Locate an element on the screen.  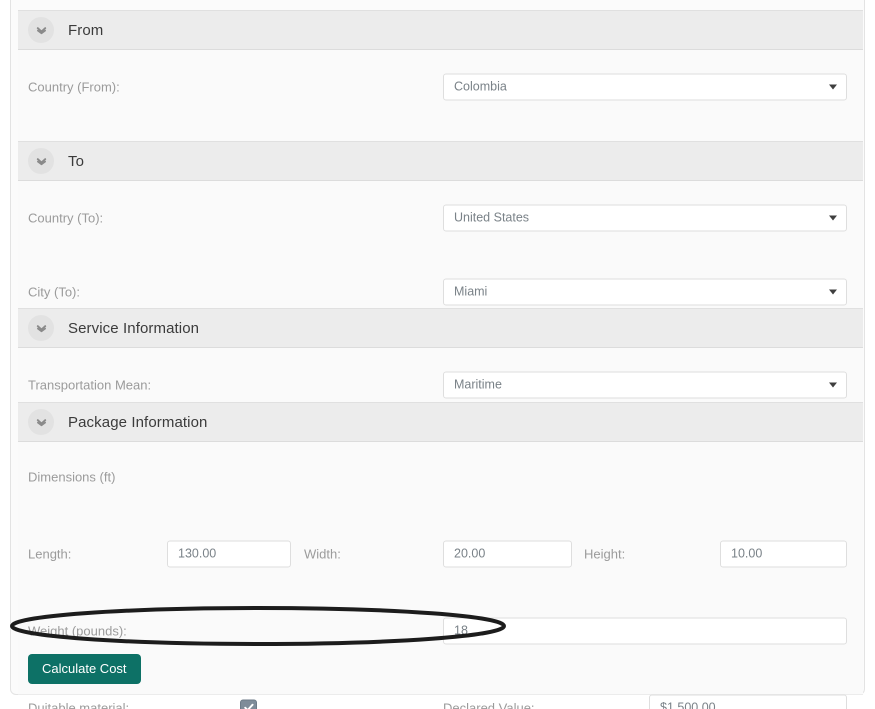
section-header-from: From is located at coordinates (440, 30).